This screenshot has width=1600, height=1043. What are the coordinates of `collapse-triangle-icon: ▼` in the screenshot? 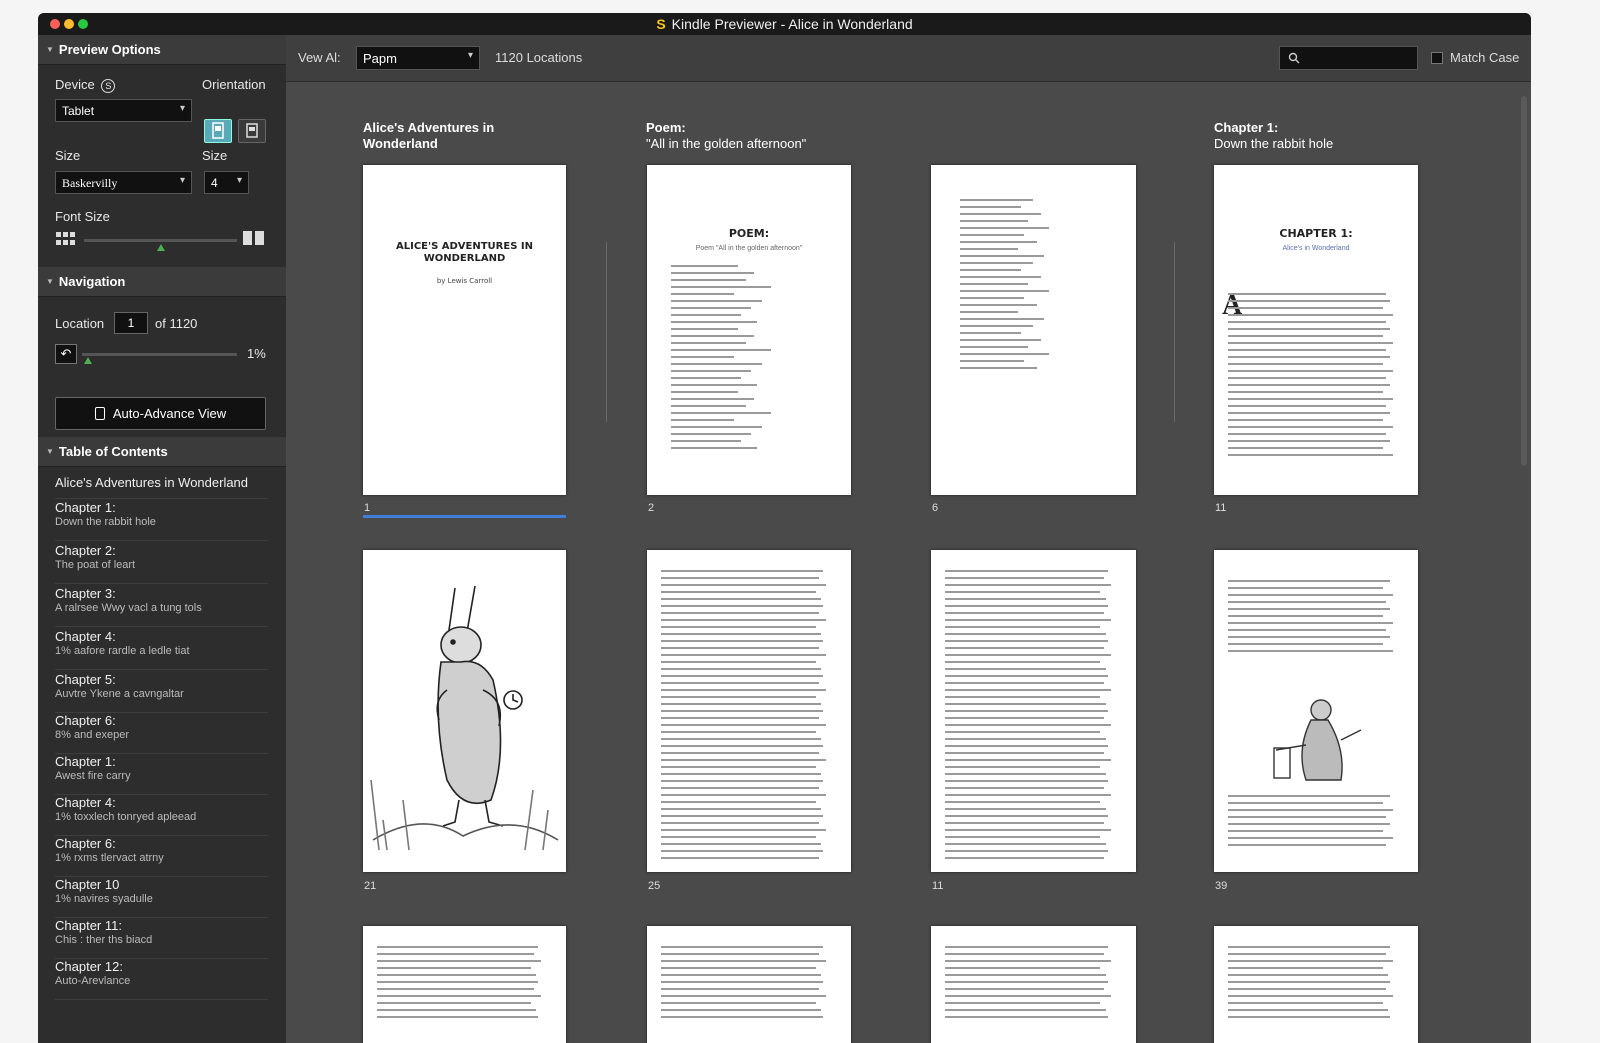 It's located at (50, 49).